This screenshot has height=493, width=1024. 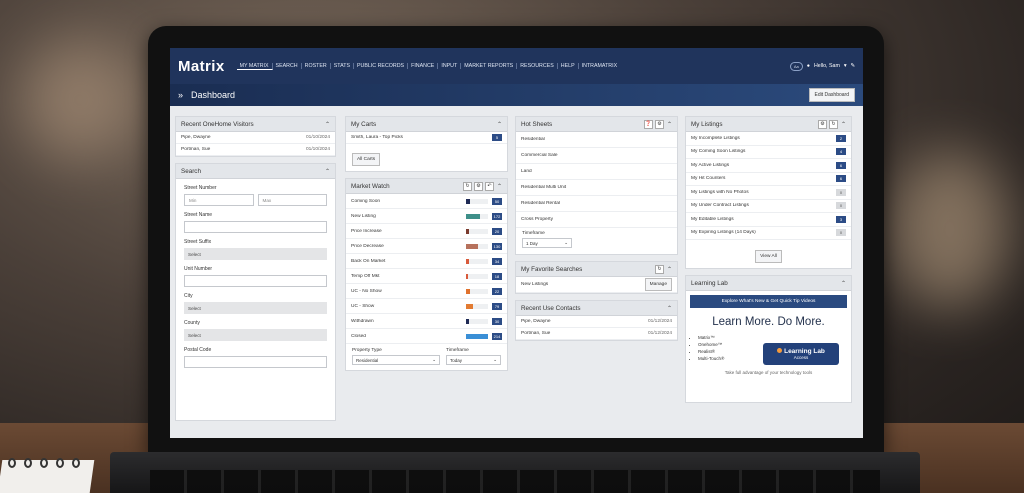 I want to click on listing-row: My Under Contract Listings 0, so click(x=768, y=206).